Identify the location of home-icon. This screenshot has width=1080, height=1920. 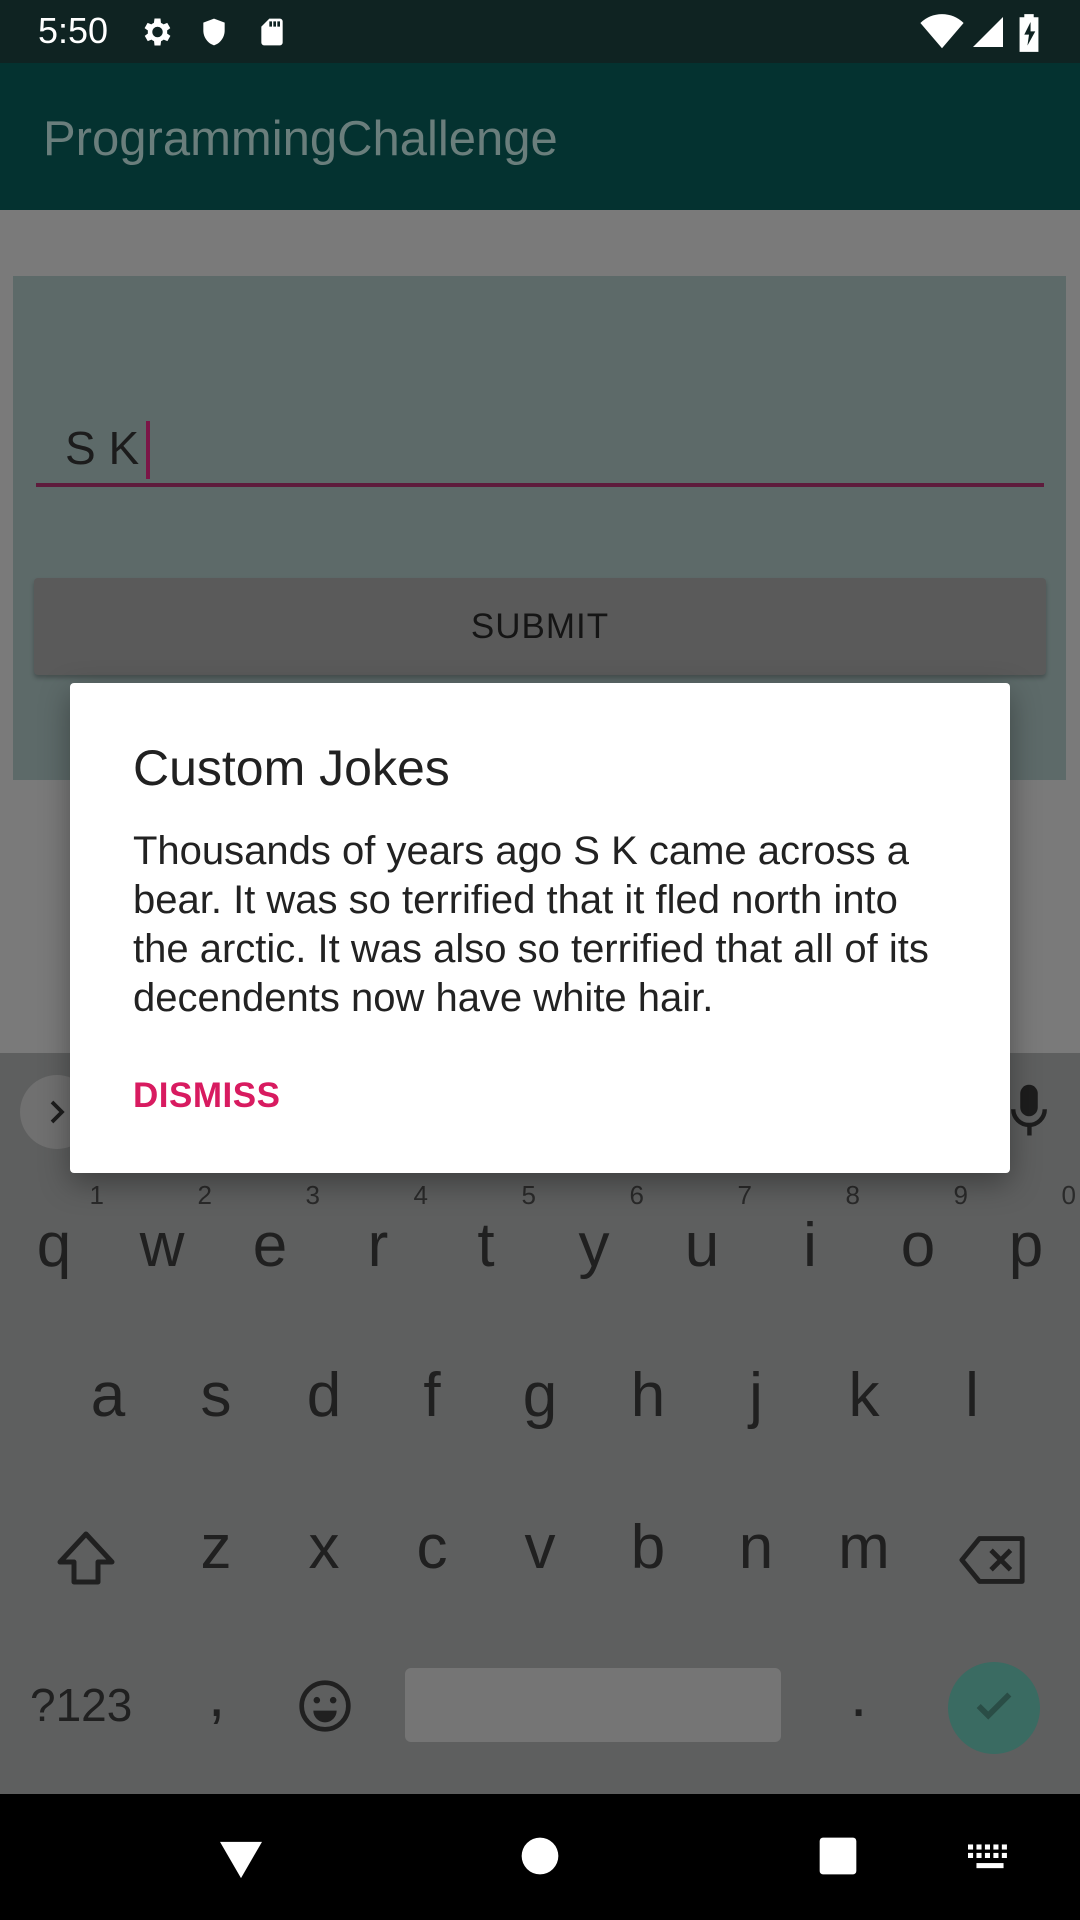
(540, 1858).